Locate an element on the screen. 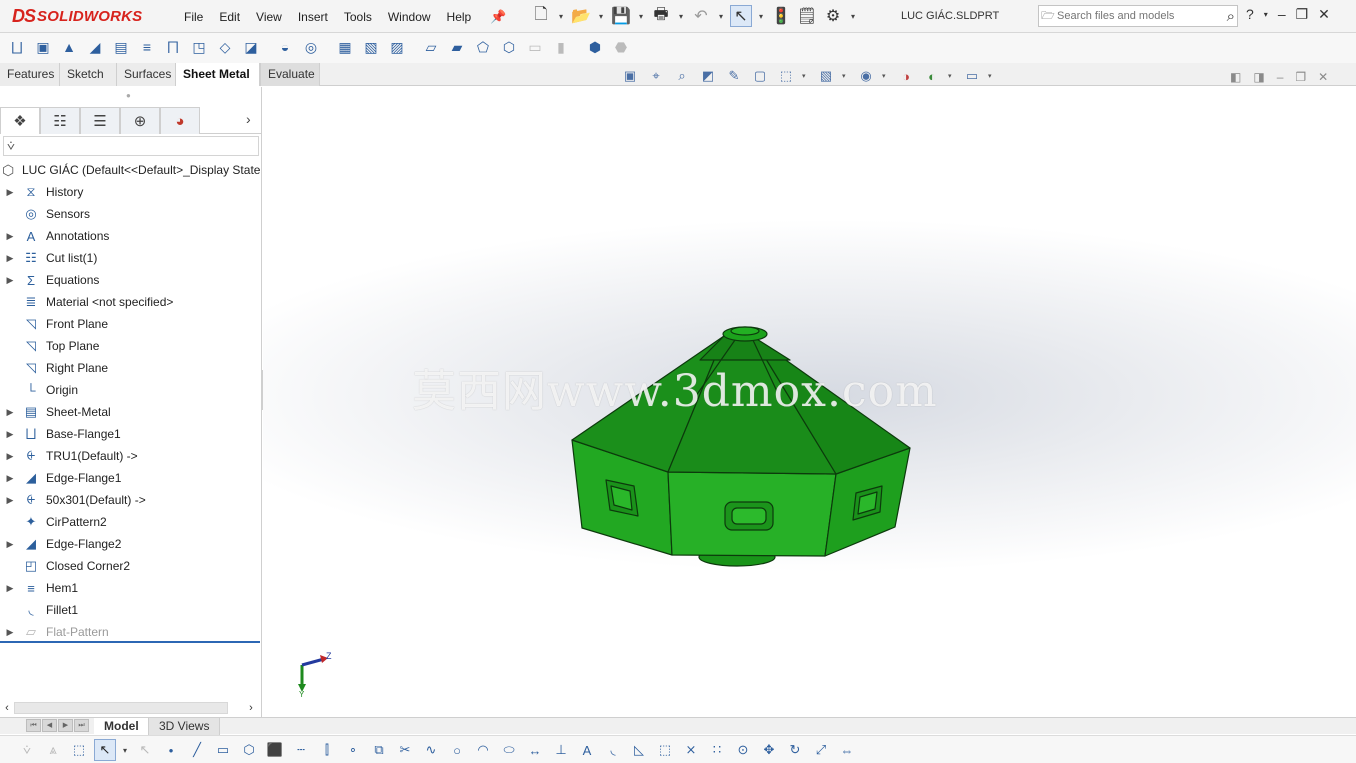  no-bends-icon: ▰ is located at coordinates (457, 47).